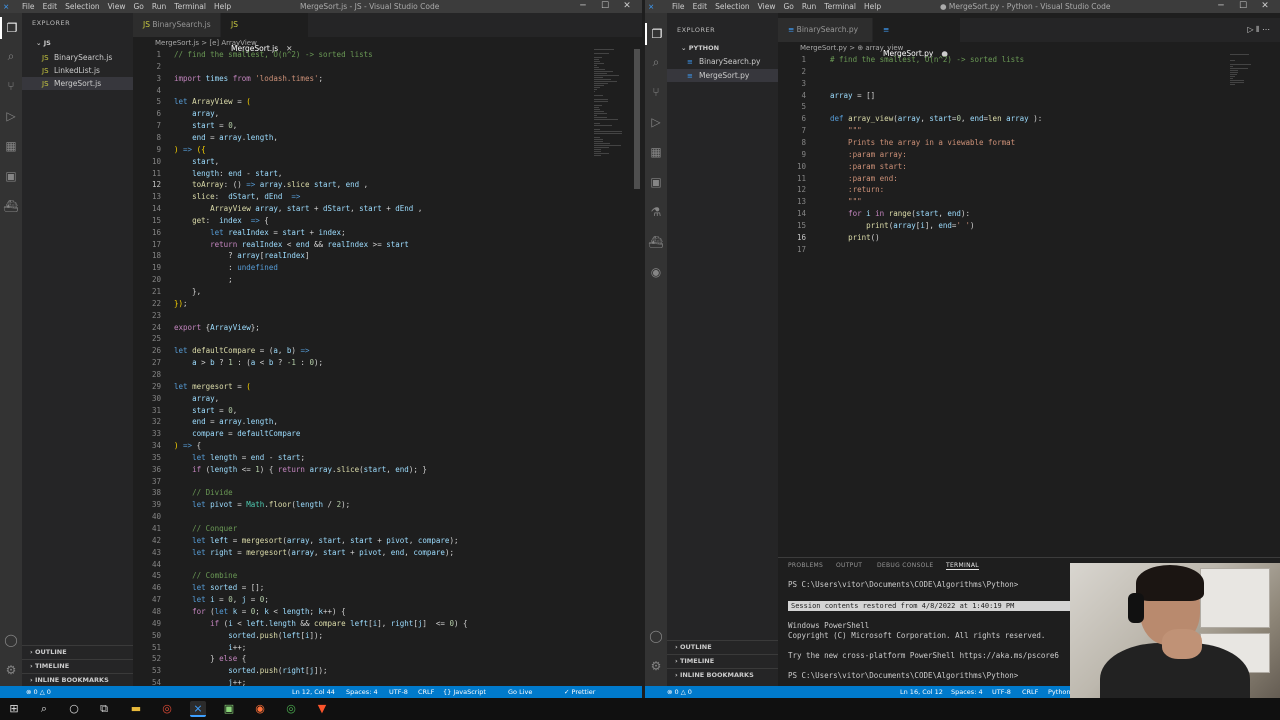 This screenshot has width=1280, height=720. What do you see at coordinates (212, 102) in the screenshot?
I see `code-line: let ArrayView = (` at bounding box center [212, 102].